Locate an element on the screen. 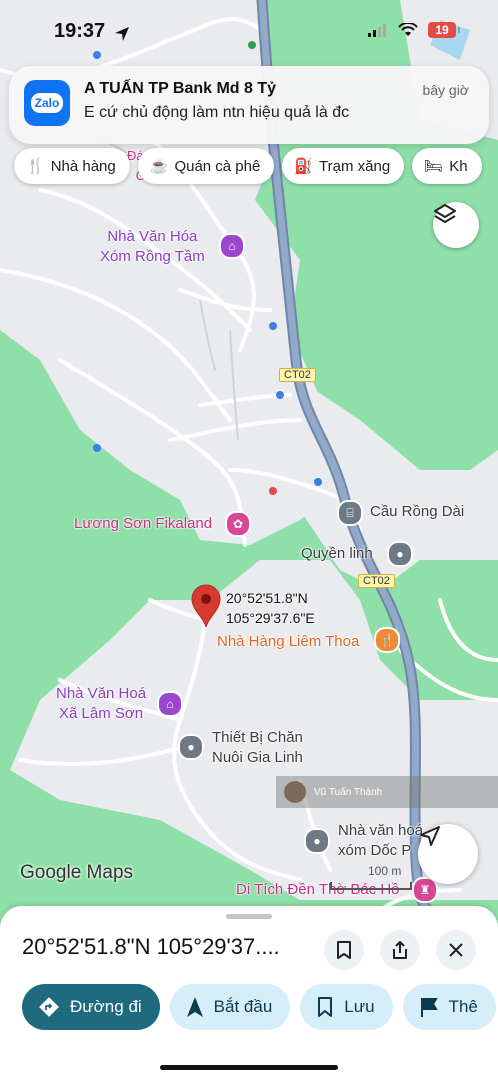 This screenshot has width=498, height=1080. add-label-button: Thê is located at coordinates (449, 1007).